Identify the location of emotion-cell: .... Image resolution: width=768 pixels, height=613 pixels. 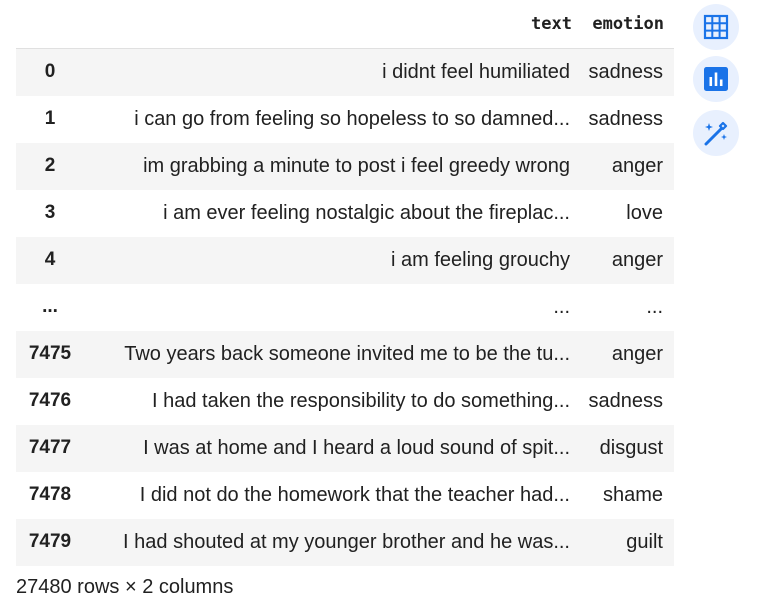
(654, 306).